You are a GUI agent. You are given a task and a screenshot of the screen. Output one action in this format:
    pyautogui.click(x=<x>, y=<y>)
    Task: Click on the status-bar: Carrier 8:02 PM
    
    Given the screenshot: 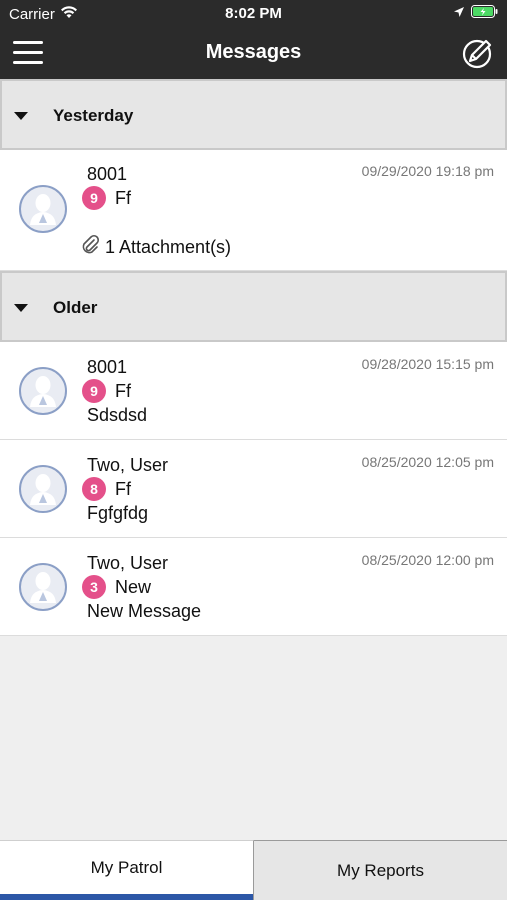 What is the action you would take?
    pyautogui.click(x=253, y=14)
    